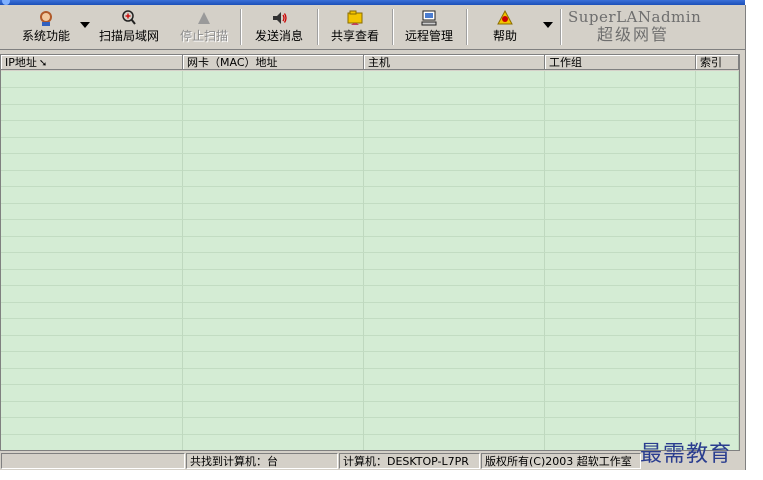 The height and width of the screenshot is (480, 763). Describe the element at coordinates (273, 62) in the screenshot. I see `column-header-mac: 网卡（MAC）地址` at that location.